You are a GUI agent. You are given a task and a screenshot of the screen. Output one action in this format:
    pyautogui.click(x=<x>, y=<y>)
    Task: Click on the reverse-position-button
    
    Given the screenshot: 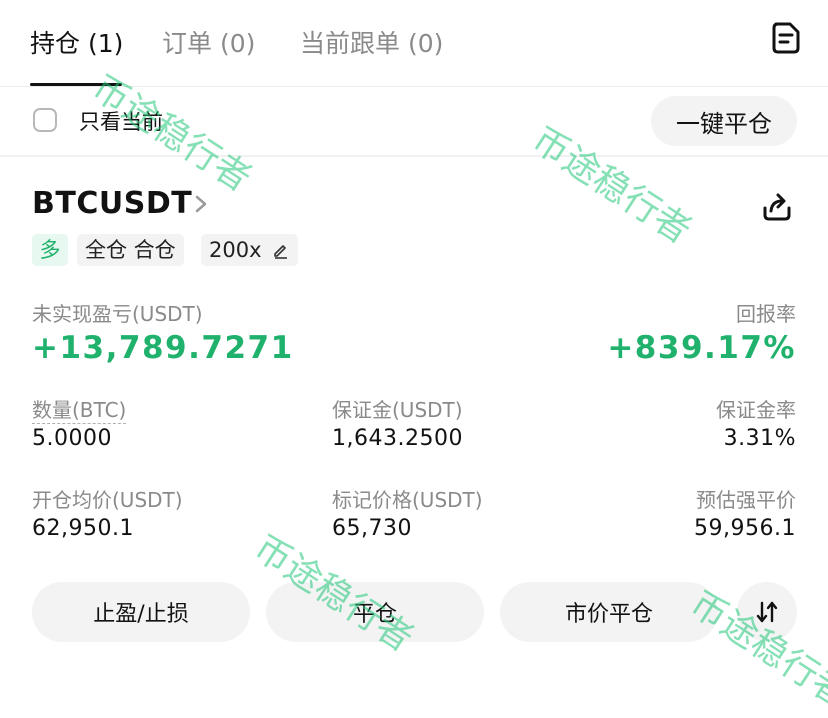 What is the action you would take?
    pyautogui.click(x=767, y=612)
    